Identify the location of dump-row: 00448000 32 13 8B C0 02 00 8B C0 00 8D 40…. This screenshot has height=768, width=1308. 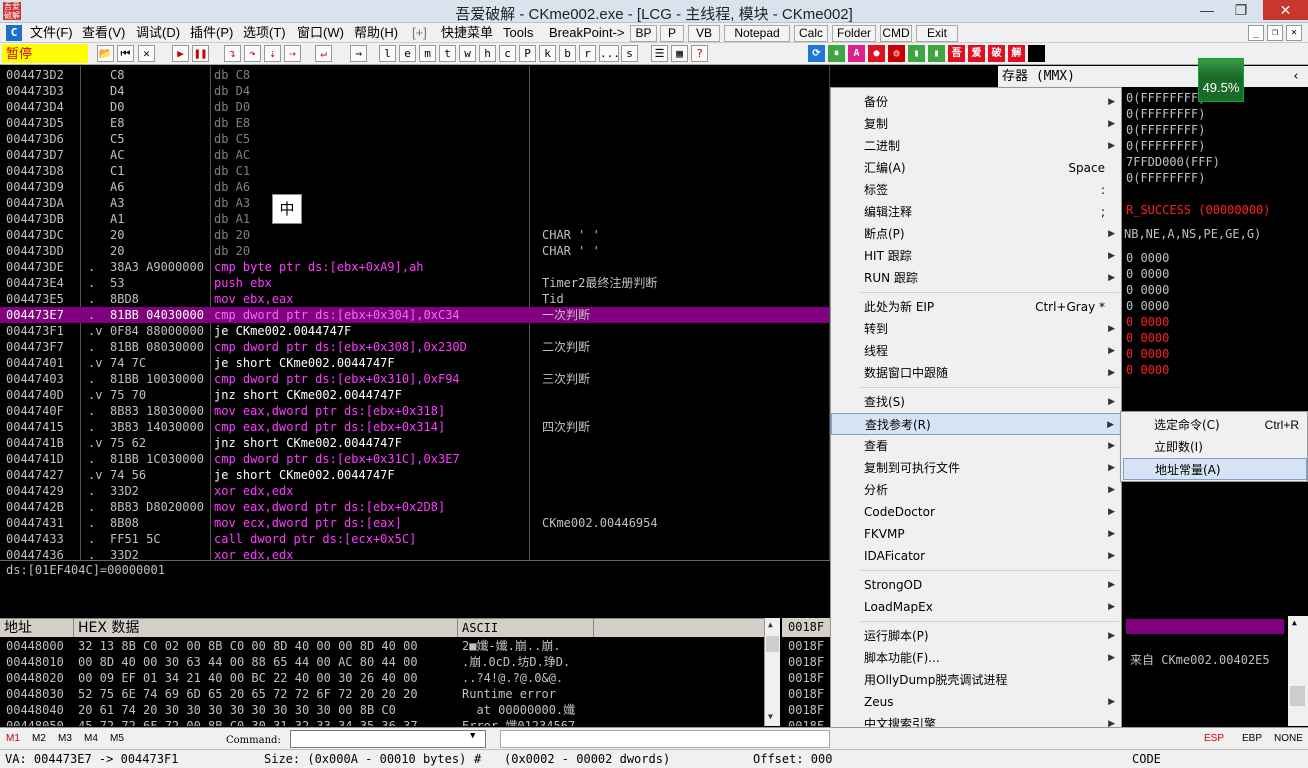
(382, 646).